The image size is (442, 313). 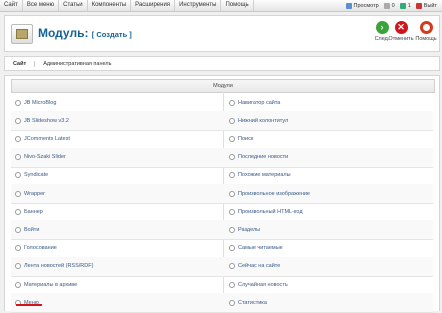 I want to click on module-option-label: Поиск, so click(x=246, y=138).